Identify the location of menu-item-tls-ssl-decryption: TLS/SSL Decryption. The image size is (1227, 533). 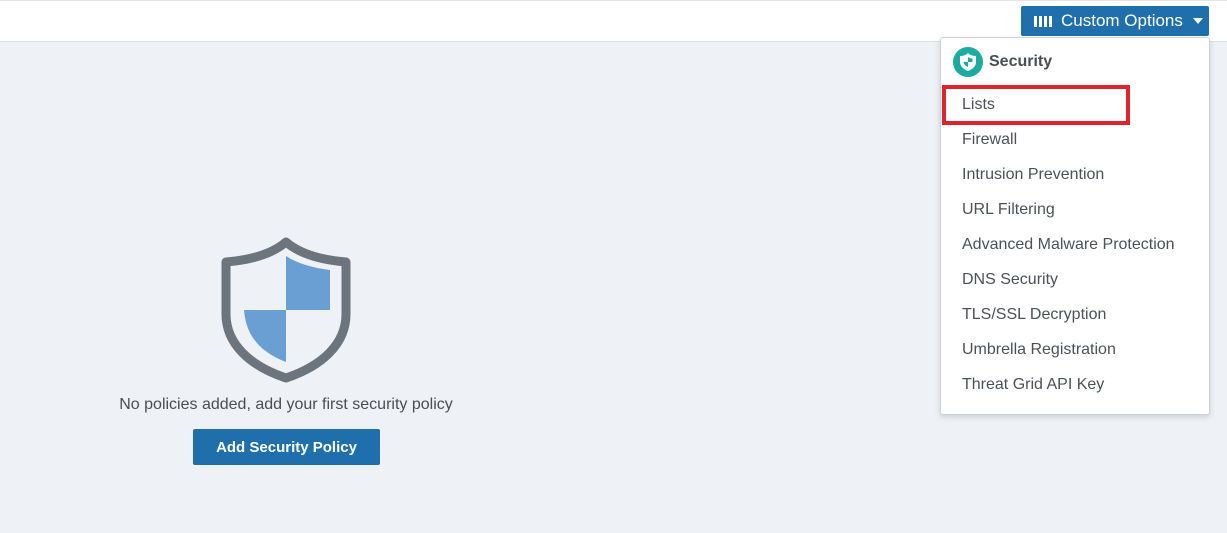
(1034, 315).